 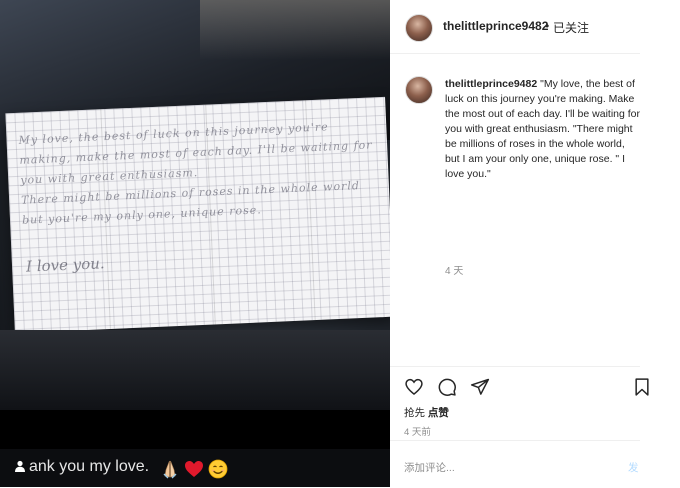 What do you see at coordinates (218, 469) in the screenshot?
I see `smiling-face-icon` at bounding box center [218, 469].